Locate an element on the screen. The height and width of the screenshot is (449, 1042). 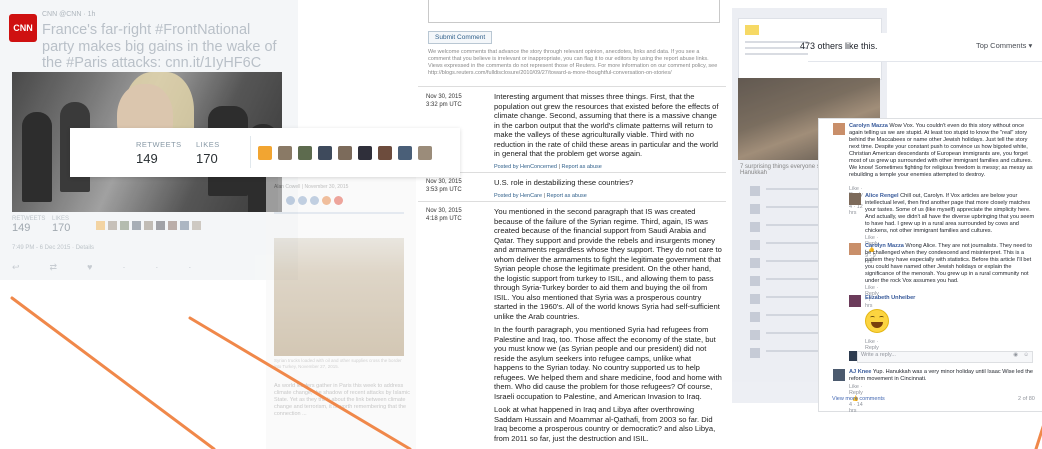
article-photo is located at coordinates (339, 297).